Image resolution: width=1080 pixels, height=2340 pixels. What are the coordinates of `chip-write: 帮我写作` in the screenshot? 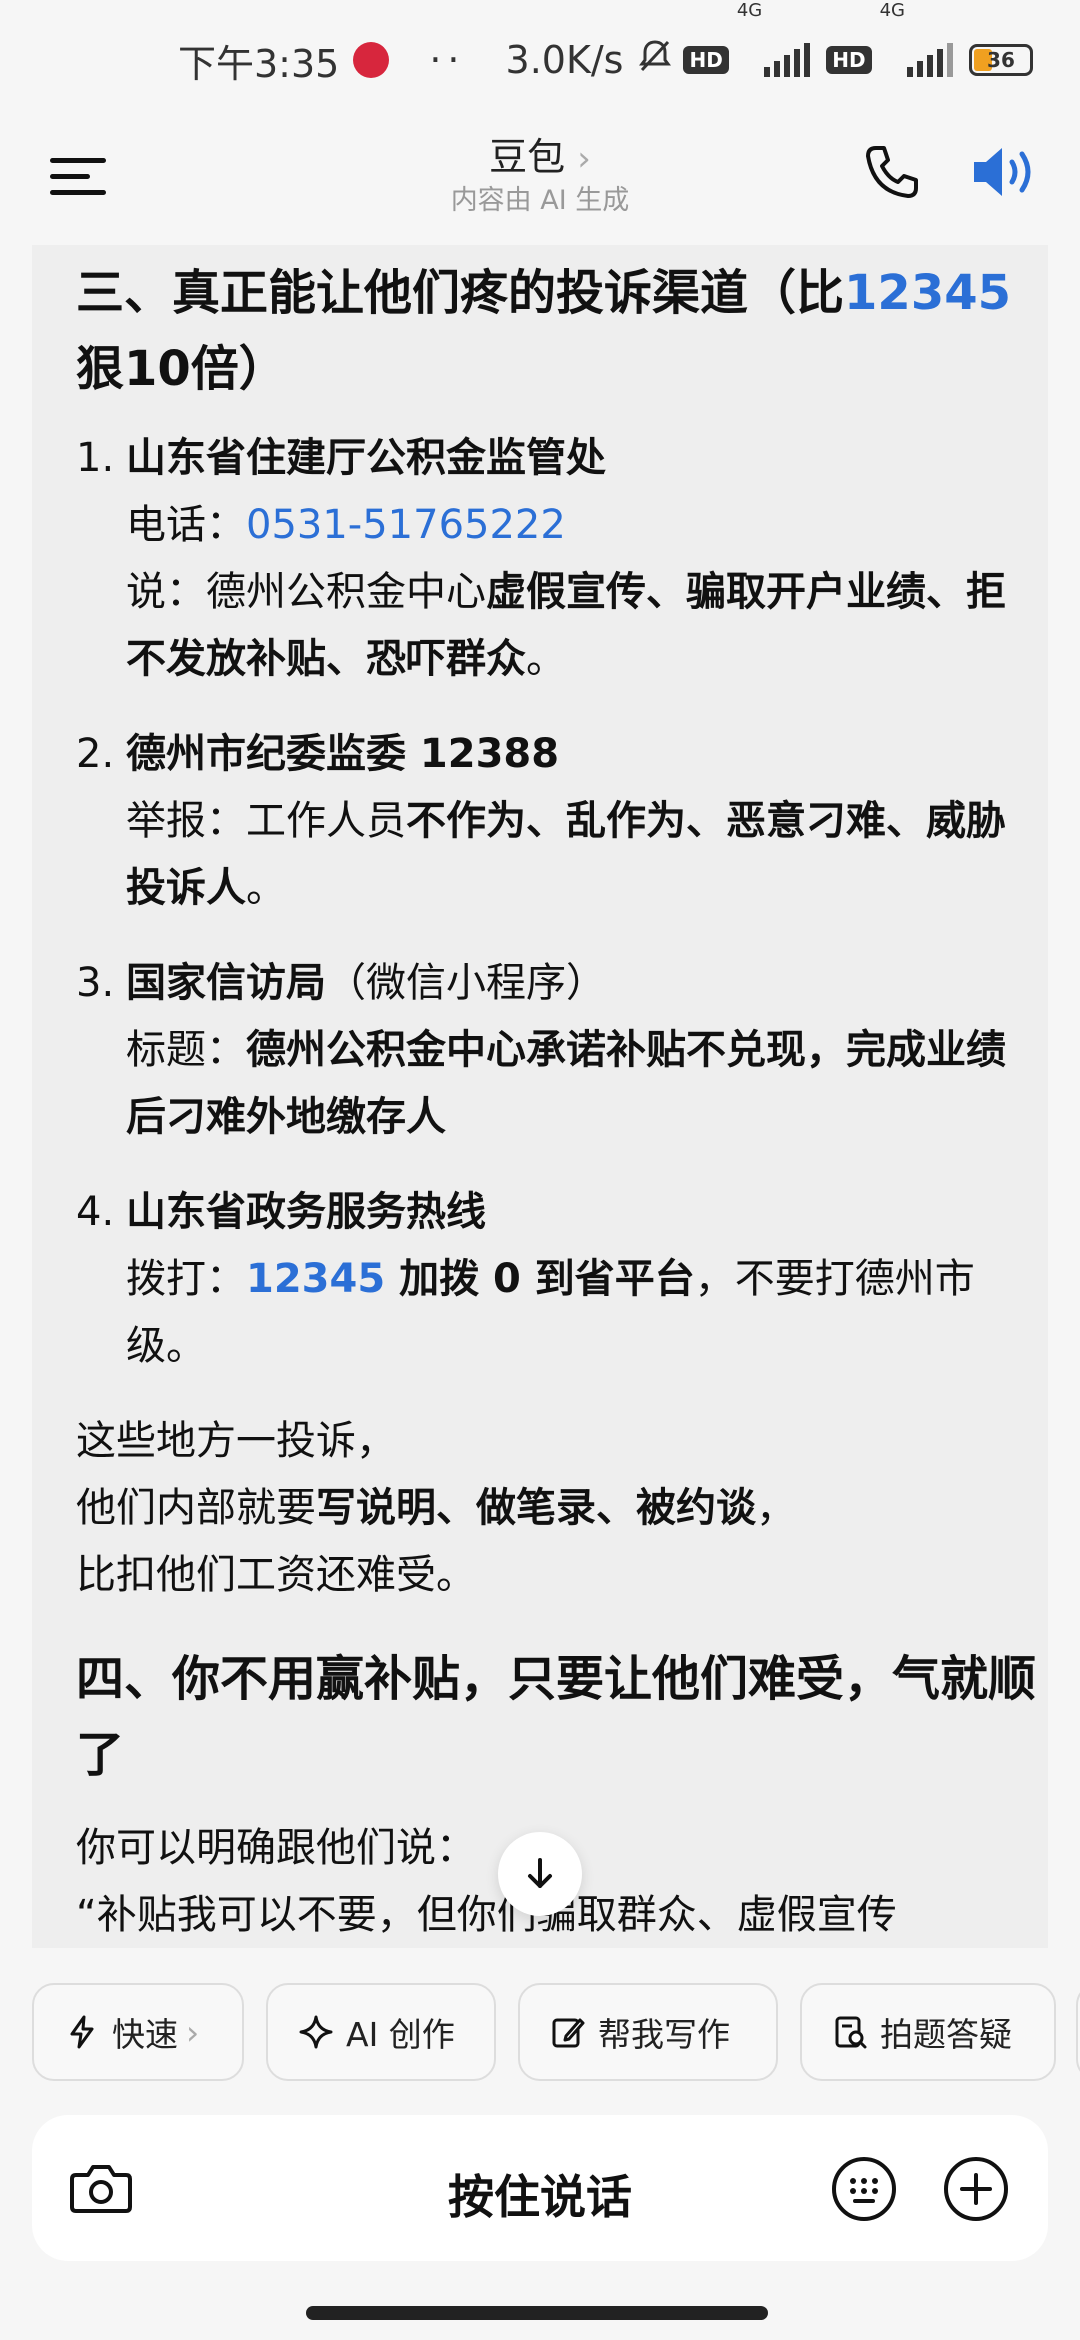 It's located at (648, 2032).